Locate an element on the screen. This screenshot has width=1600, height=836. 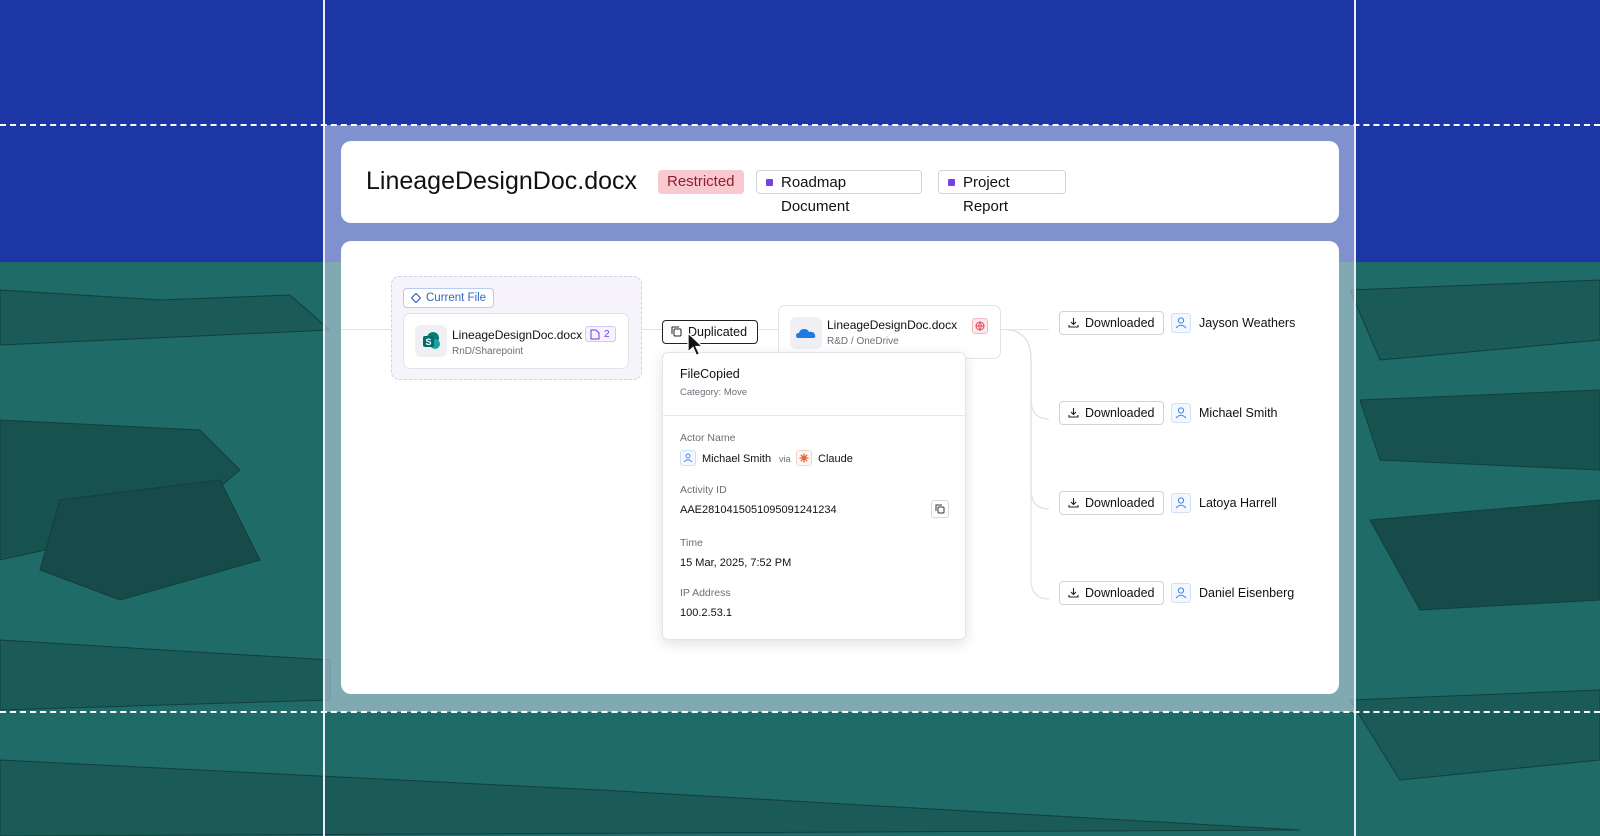
current-file-node: S LineageDesignDoc.docx RnD/Sharepoint 2 is located at coordinates (516, 341).